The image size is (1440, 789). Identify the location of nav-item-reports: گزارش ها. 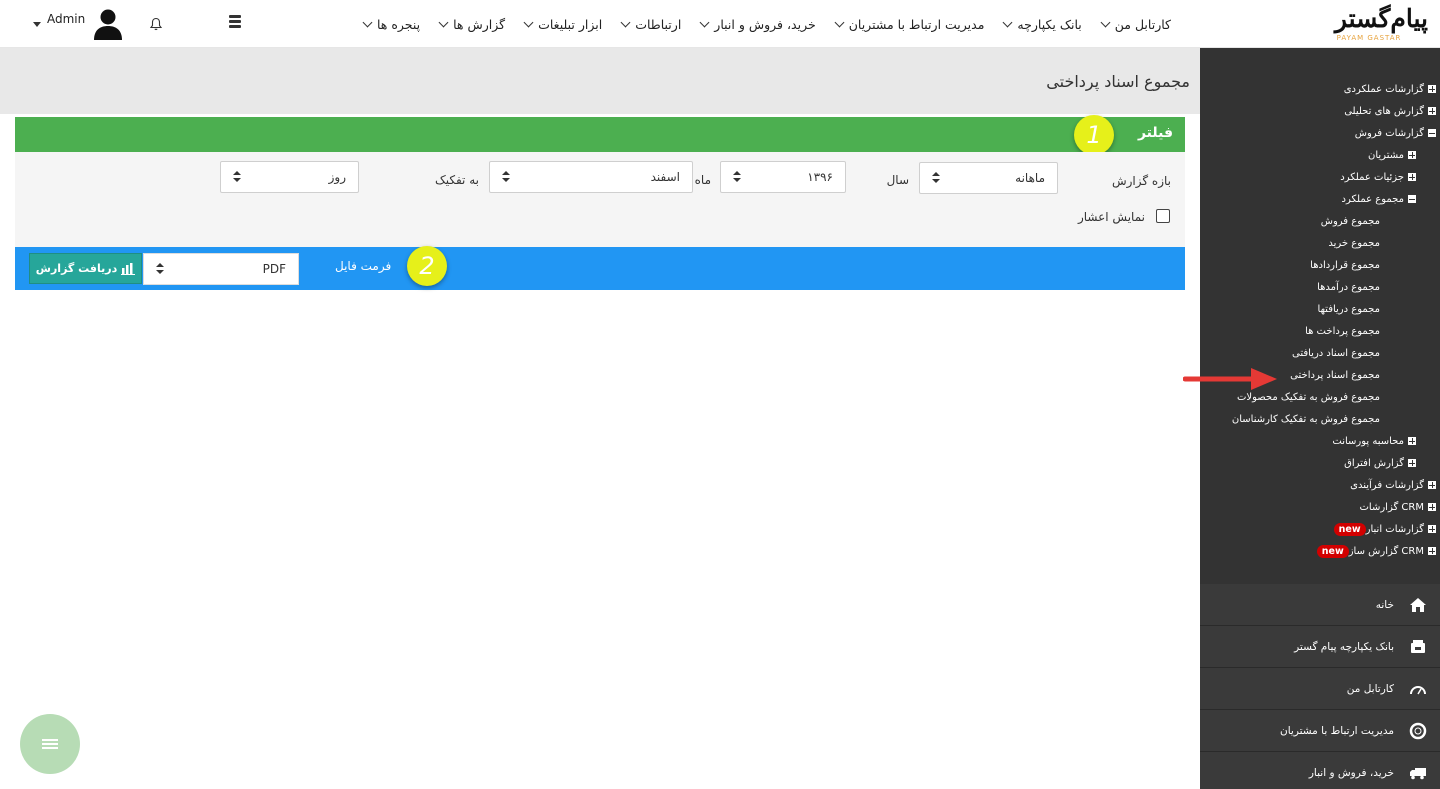
(469, 24).